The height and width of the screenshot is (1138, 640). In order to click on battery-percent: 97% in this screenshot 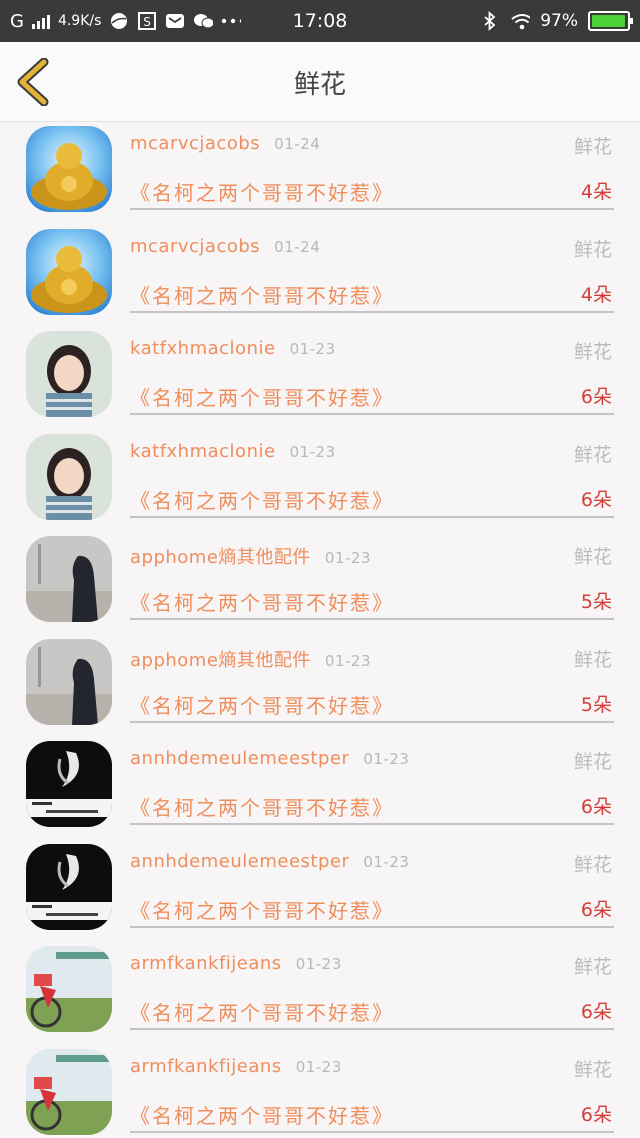, I will do `click(559, 21)`.